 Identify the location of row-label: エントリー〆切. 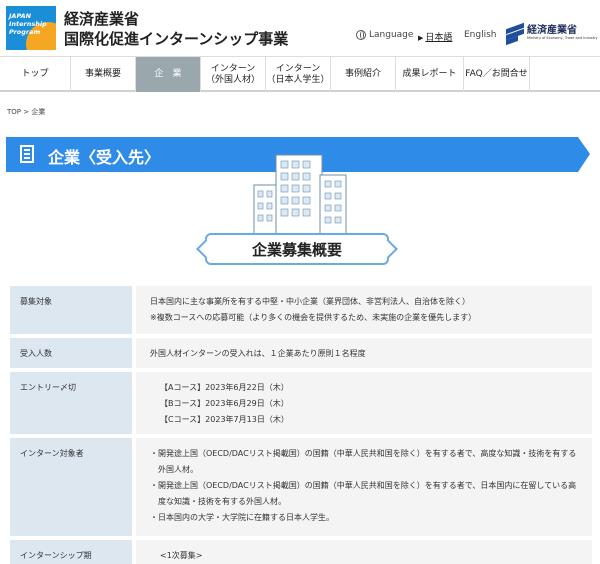
(71, 403).